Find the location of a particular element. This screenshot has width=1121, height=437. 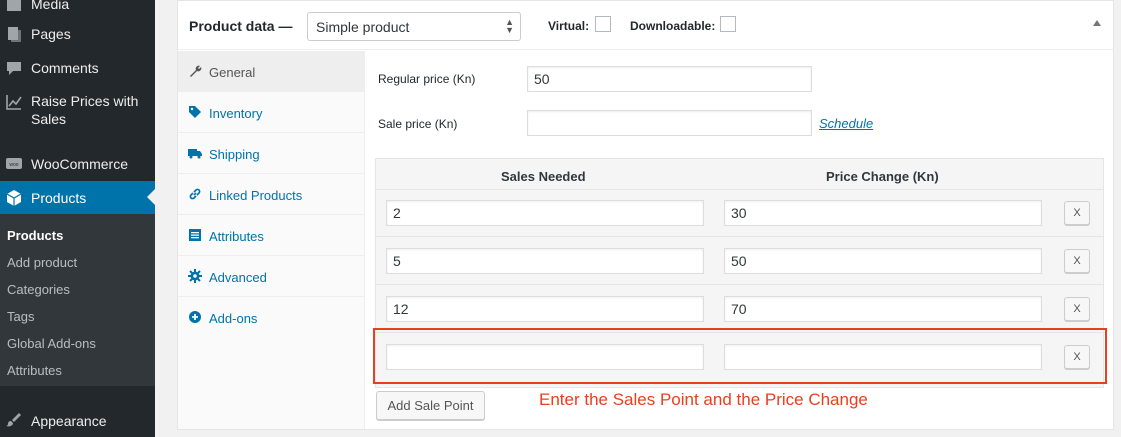

submenu-item-products: Products is located at coordinates (35, 236).